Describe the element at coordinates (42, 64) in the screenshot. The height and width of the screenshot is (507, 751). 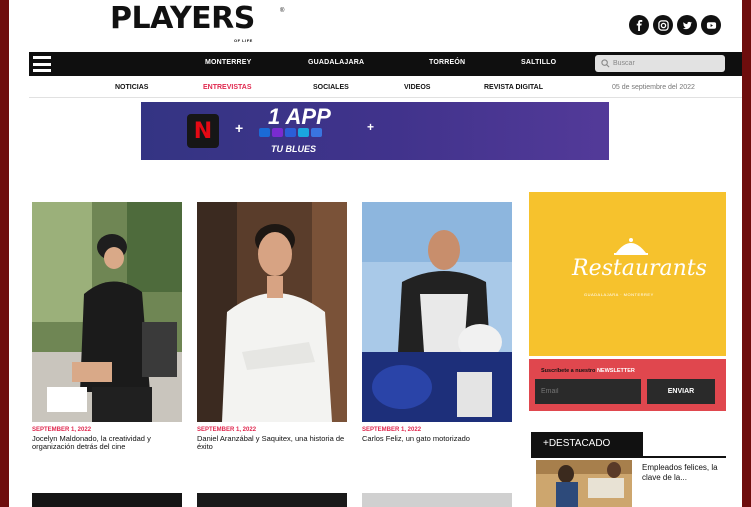
I see `hamburger-menu-icon` at that location.